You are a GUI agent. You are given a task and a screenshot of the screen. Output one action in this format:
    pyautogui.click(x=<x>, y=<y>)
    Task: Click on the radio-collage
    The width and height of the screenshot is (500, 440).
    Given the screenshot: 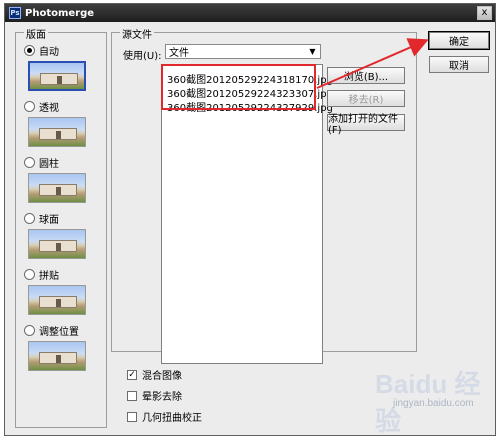 What is the action you would take?
    pyautogui.click(x=29, y=274)
    